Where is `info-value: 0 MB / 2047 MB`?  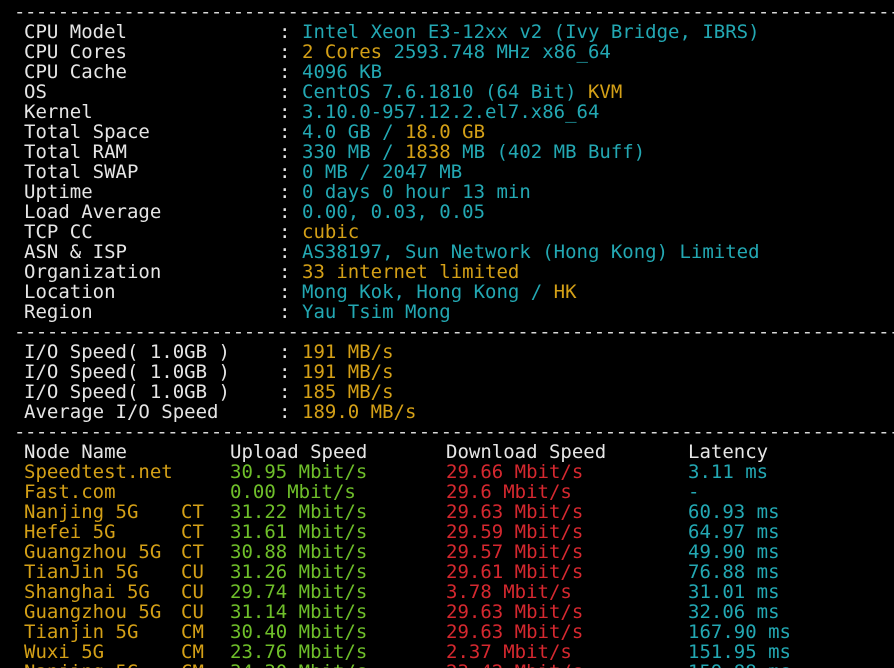
info-value: 0 MB / 2047 MB is located at coordinates (382, 172).